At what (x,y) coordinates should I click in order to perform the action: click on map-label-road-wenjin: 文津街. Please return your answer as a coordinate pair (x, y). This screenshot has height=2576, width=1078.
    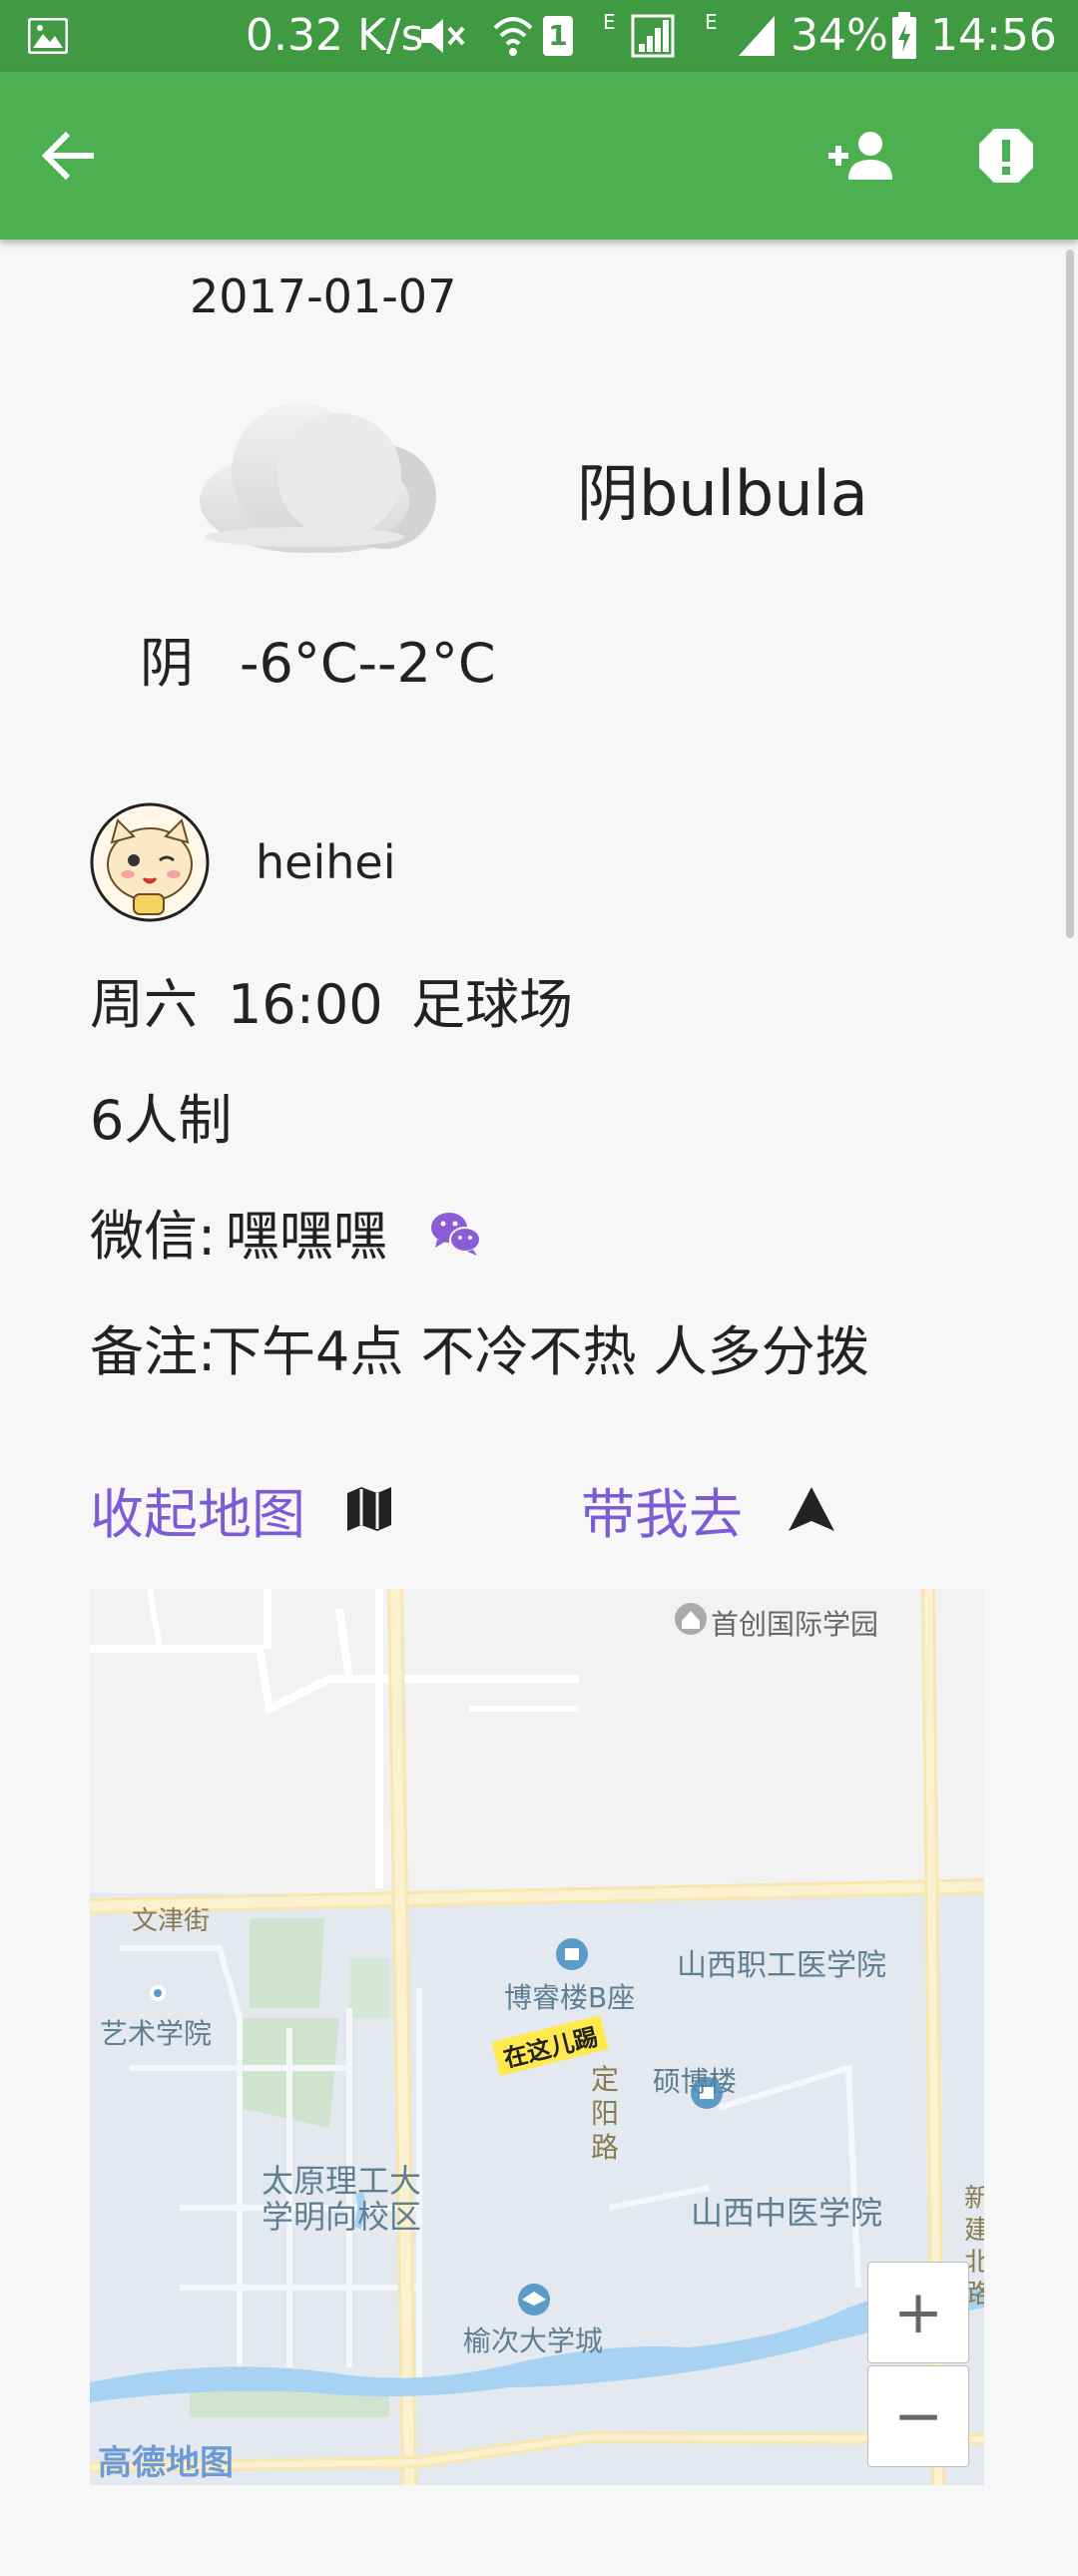
    Looking at the image, I should click on (171, 1921).